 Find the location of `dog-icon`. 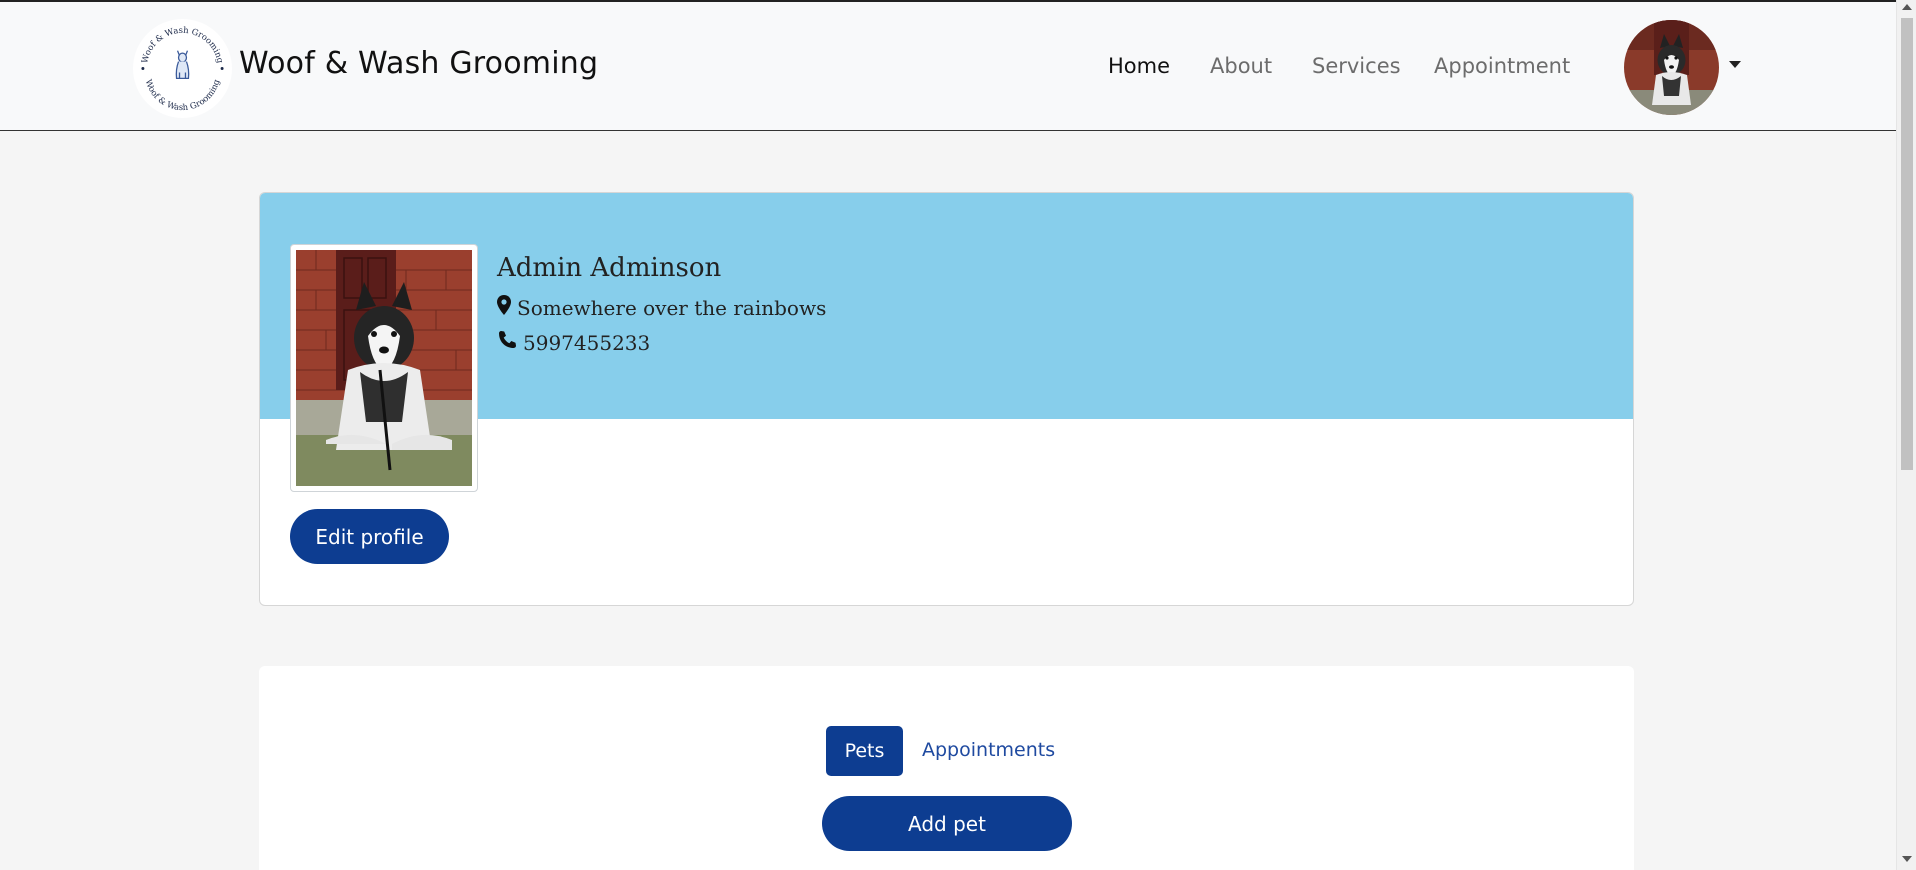

dog-icon is located at coordinates (182, 65).